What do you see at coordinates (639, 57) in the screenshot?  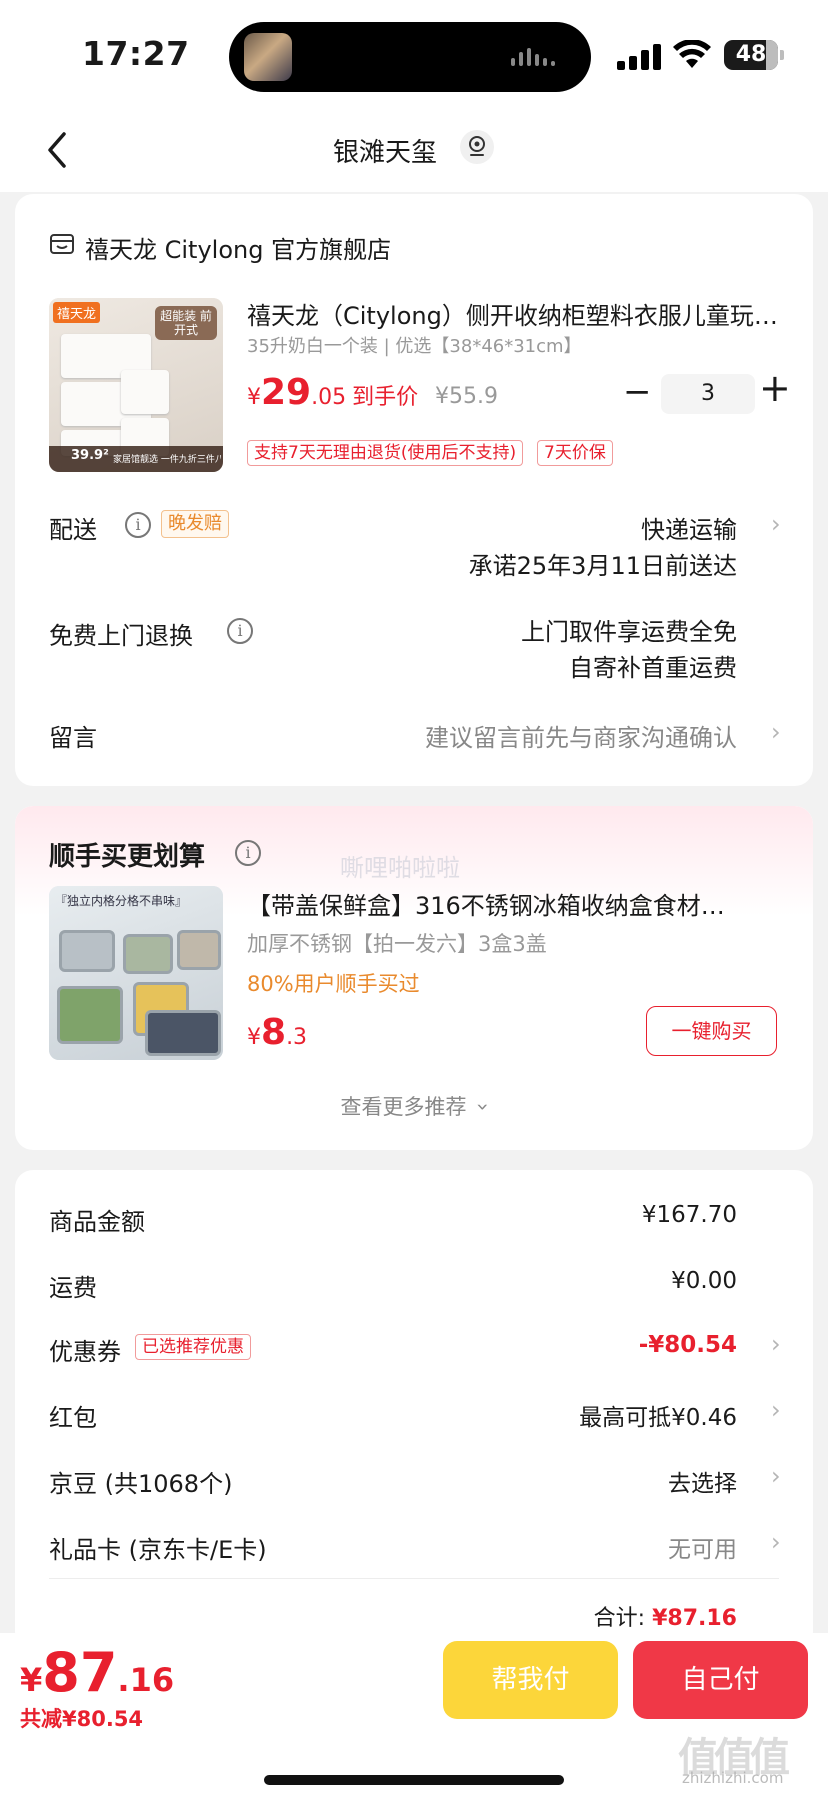 I see `signal-icon` at bounding box center [639, 57].